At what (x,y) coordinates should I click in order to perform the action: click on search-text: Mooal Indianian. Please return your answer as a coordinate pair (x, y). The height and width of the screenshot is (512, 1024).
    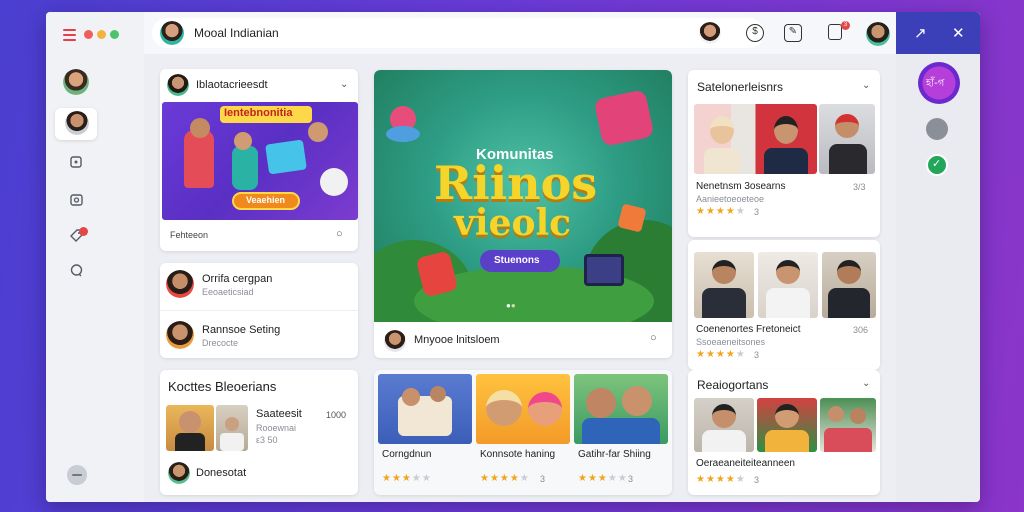
    Looking at the image, I should click on (236, 33).